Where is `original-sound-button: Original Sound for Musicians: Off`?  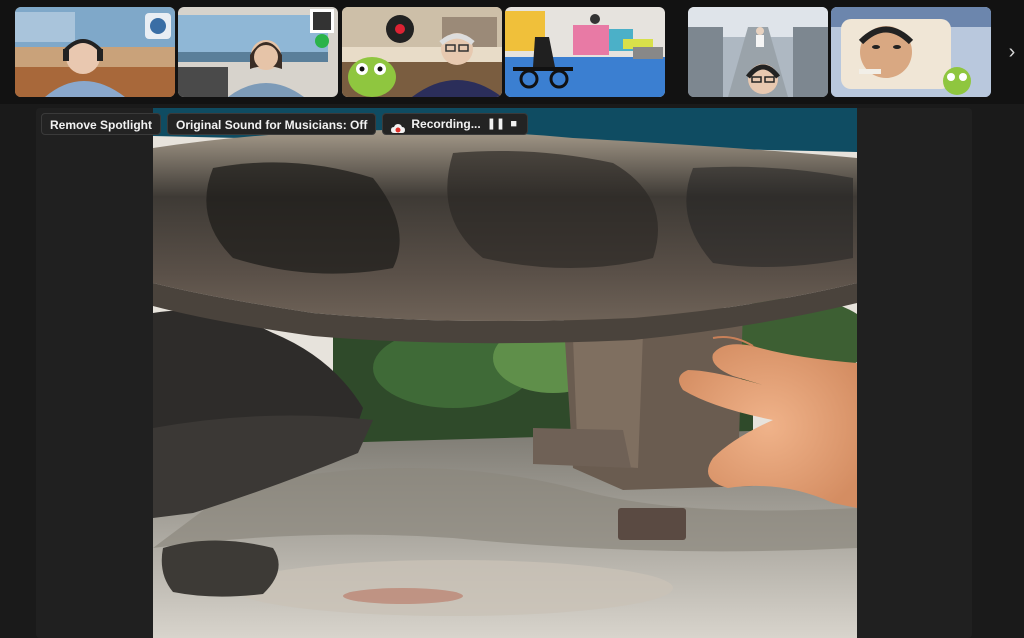
original-sound-button: Original Sound for Musicians: Off is located at coordinates (272, 124).